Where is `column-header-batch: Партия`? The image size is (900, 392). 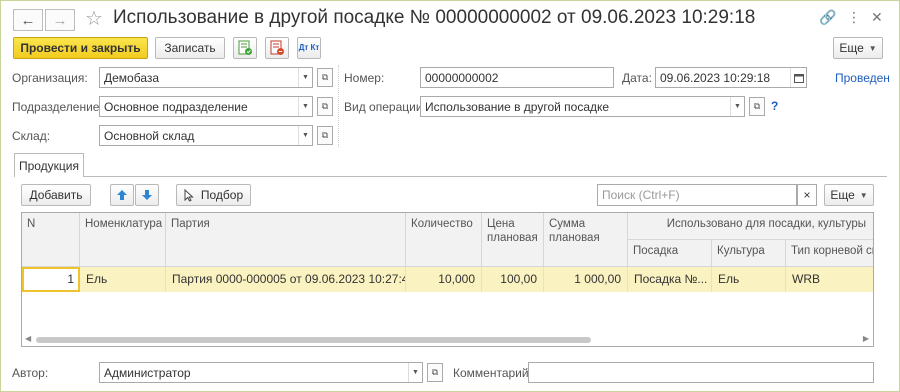 column-header-batch: Партия is located at coordinates (286, 240).